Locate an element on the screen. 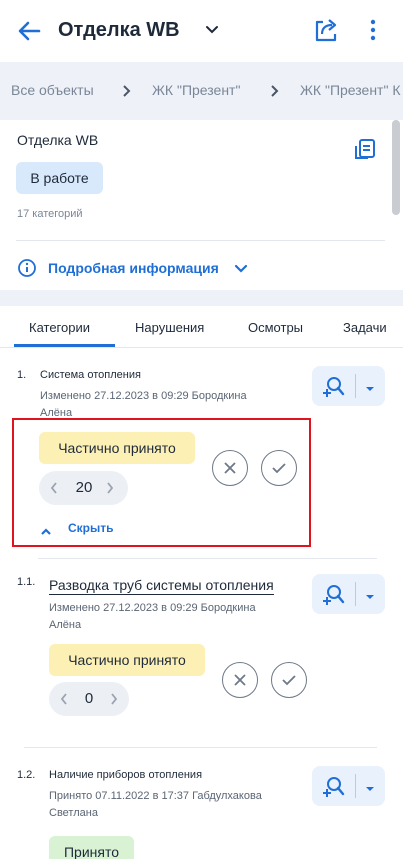 The width and height of the screenshot is (403, 859). share-icon is located at coordinates (326, 30).